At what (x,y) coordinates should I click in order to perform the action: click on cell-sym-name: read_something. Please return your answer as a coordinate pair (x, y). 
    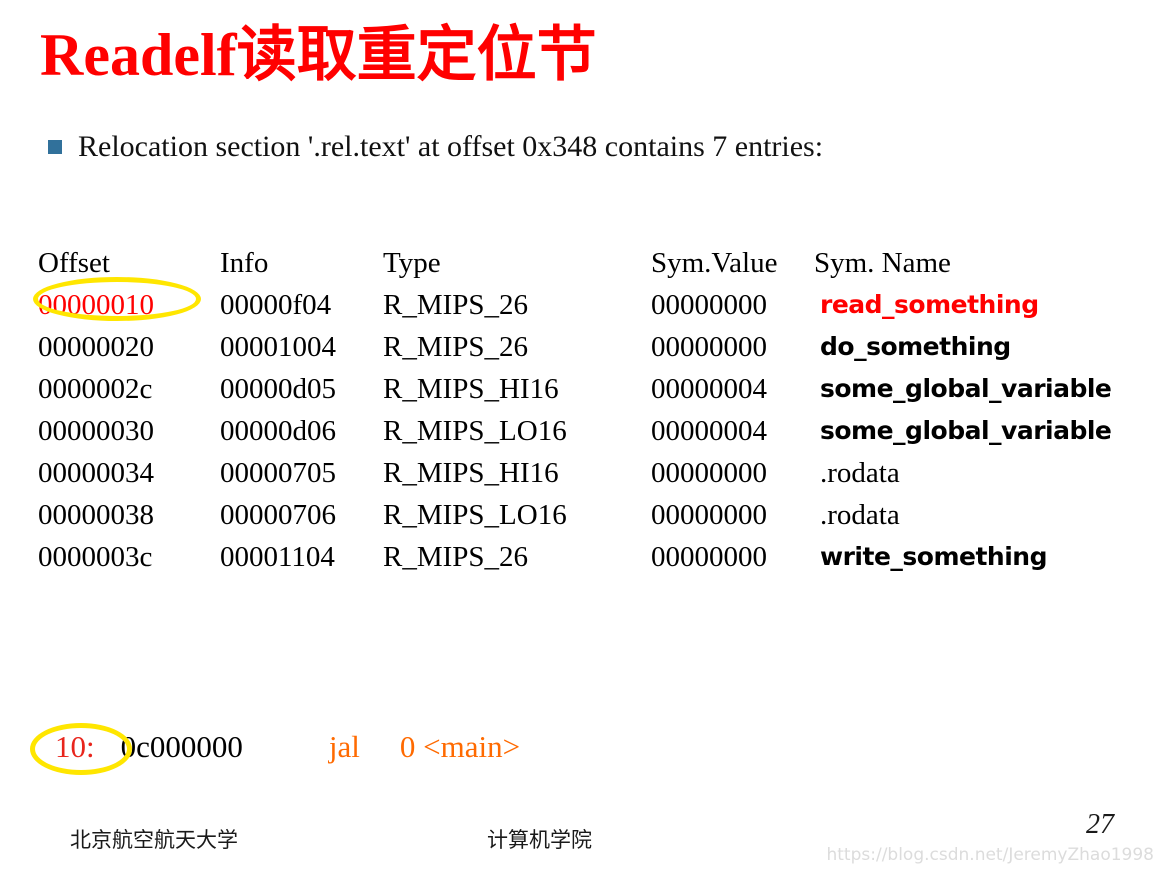
    Looking at the image, I should click on (929, 304).